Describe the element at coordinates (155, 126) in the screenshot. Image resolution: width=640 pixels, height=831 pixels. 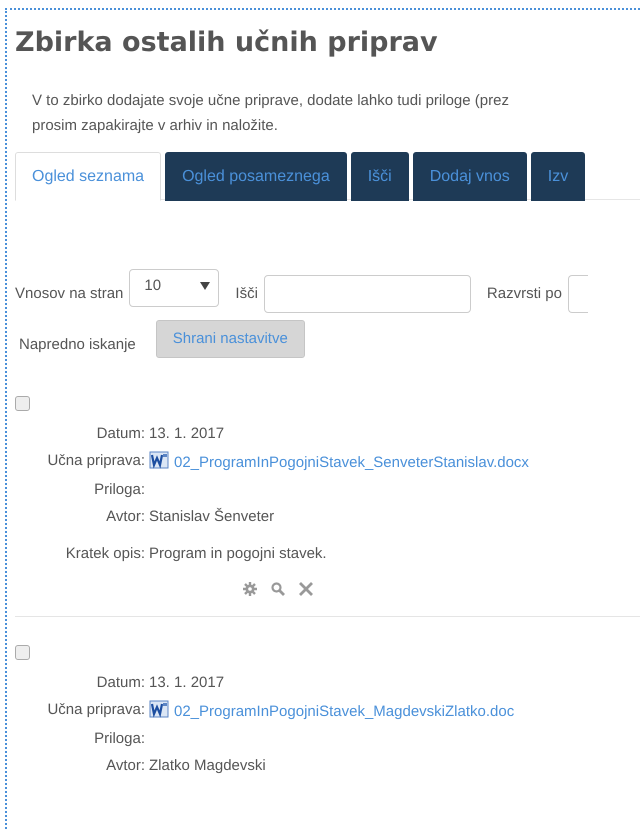
I see `description-text: prosim zapakirajte v arhiv in naložite.` at that location.